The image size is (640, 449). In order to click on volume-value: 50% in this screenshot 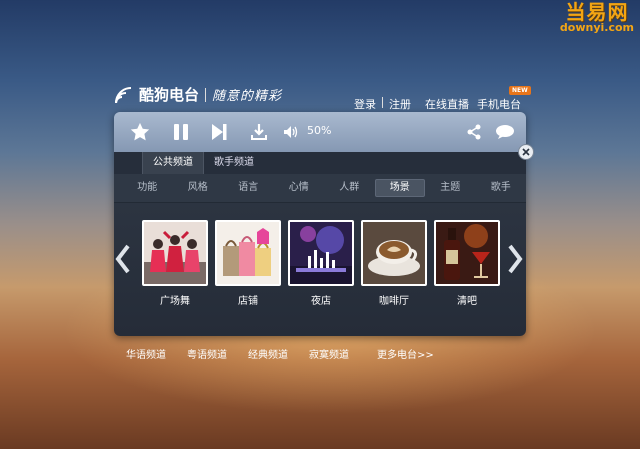, I will do `click(319, 130)`.